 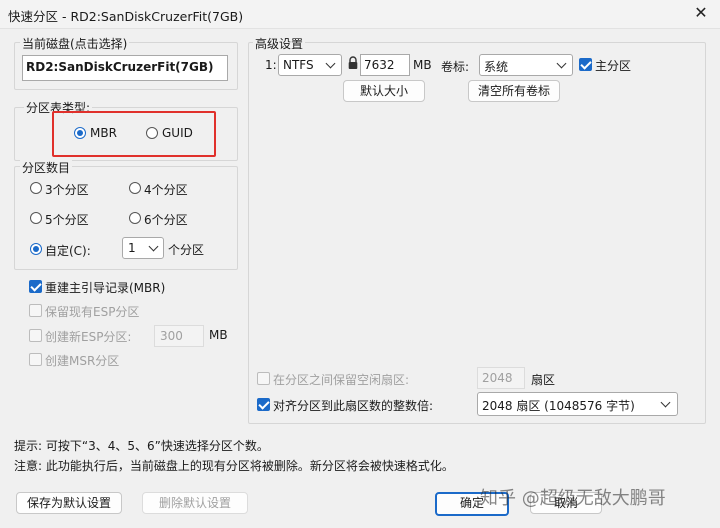 I want to click on count-5-radio, so click(x=36, y=218).